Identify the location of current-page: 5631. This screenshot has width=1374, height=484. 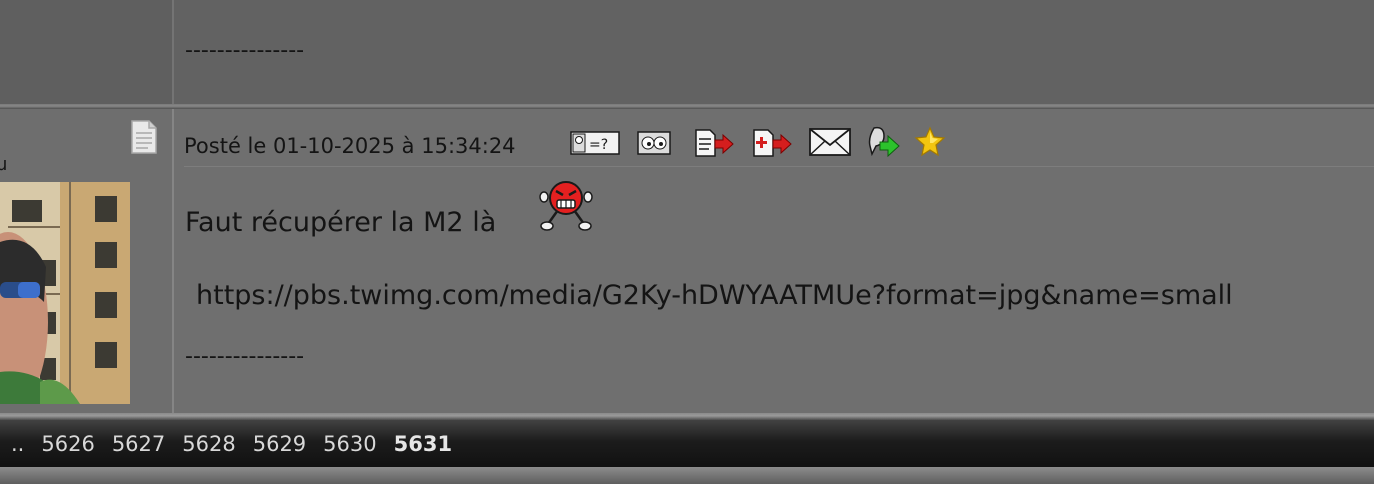
(423, 444).